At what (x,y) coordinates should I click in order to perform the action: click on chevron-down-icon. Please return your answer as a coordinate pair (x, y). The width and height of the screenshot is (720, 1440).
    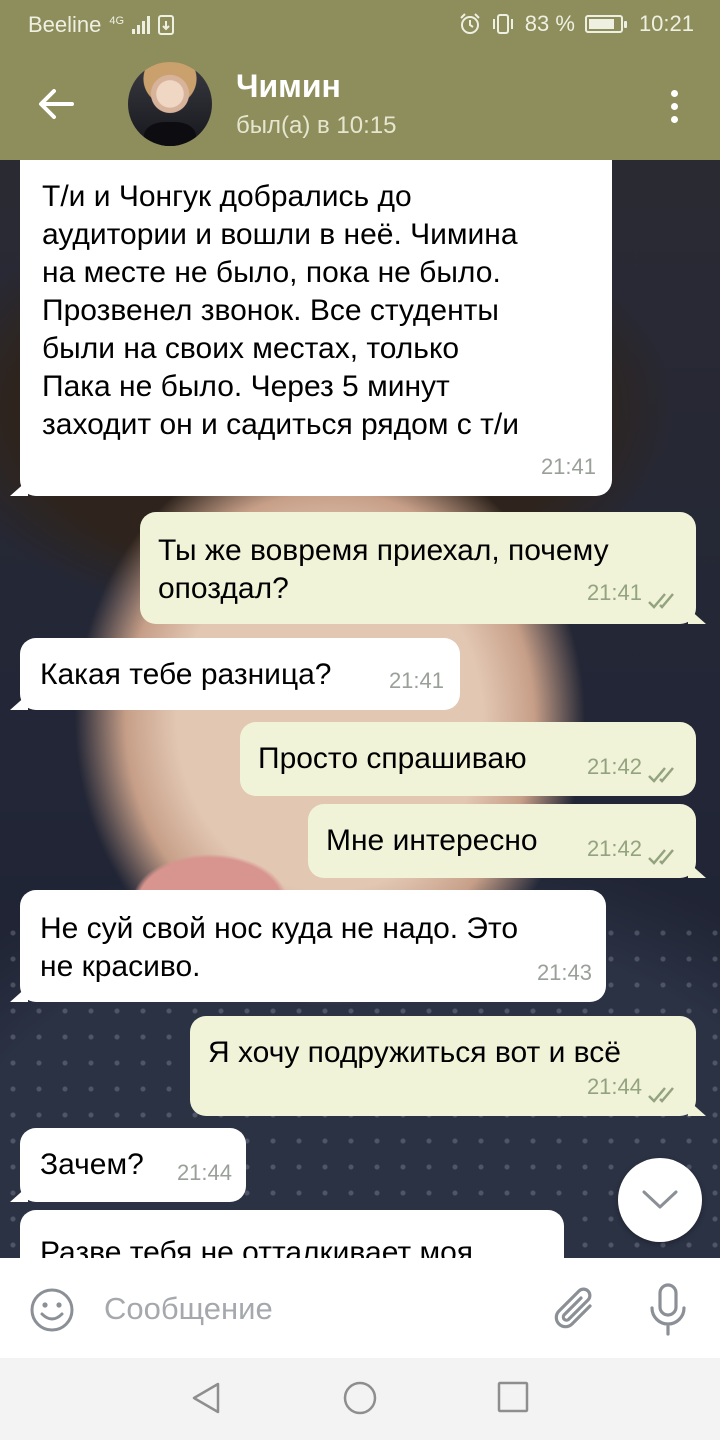
    Looking at the image, I should click on (660, 1199).